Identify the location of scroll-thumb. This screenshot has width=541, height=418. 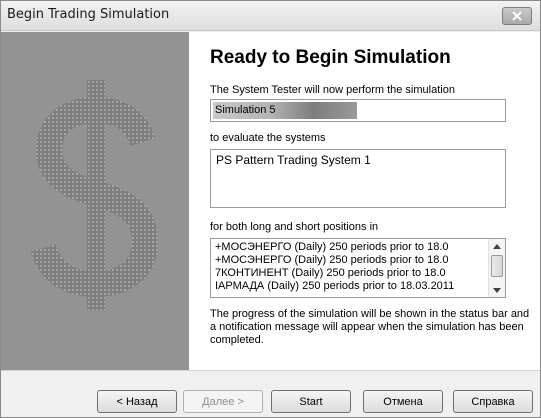
(497, 266).